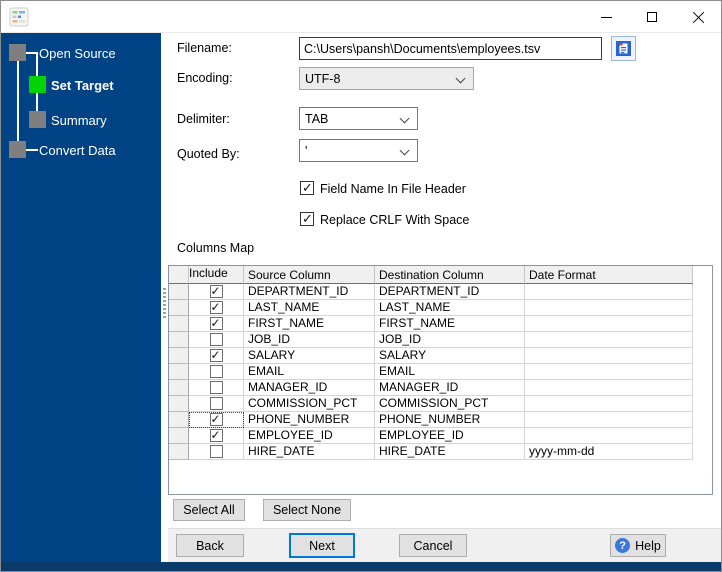  What do you see at coordinates (309, 308) in the screenshot?
I see `source-cell: LAST_NAME` at bounding box center [309, 308].